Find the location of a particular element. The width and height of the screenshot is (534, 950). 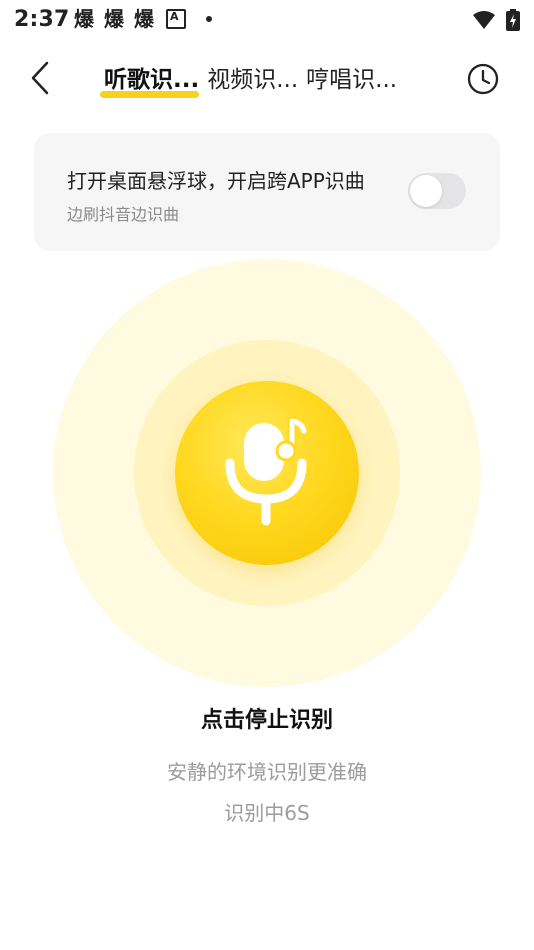

environment-hint: 安静的环境识别更准确 is located at coordinates (267, 772).